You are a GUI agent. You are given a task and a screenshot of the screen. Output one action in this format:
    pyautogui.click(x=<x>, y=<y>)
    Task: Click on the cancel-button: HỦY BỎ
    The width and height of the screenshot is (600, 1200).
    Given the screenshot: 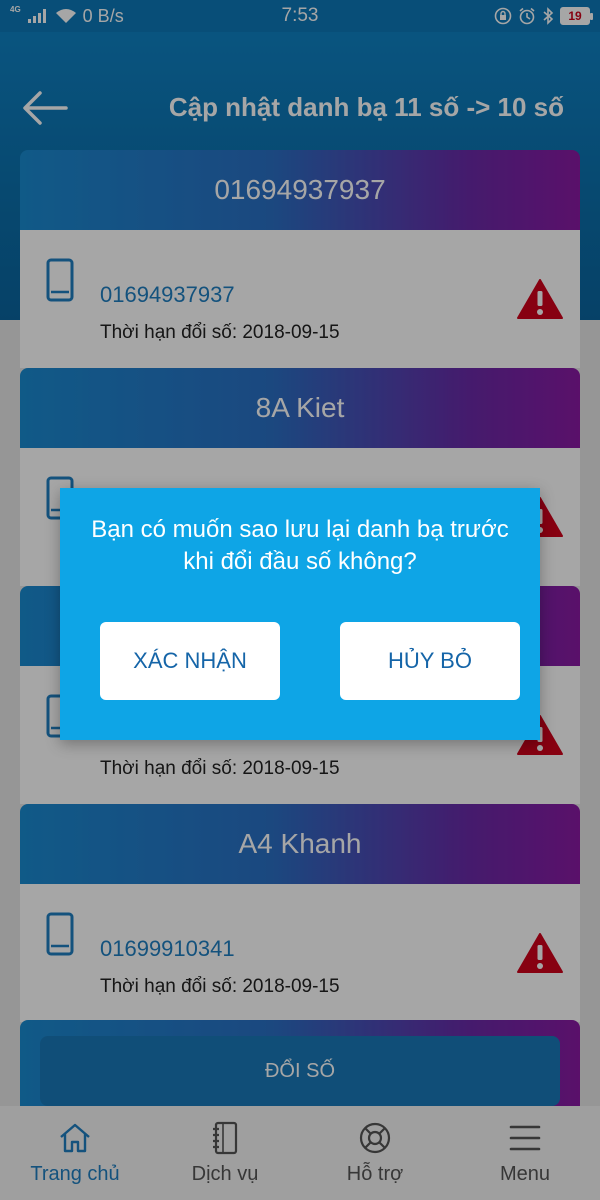 What is the action you would take?
    pyautogui.click(x=430, y=661)
    